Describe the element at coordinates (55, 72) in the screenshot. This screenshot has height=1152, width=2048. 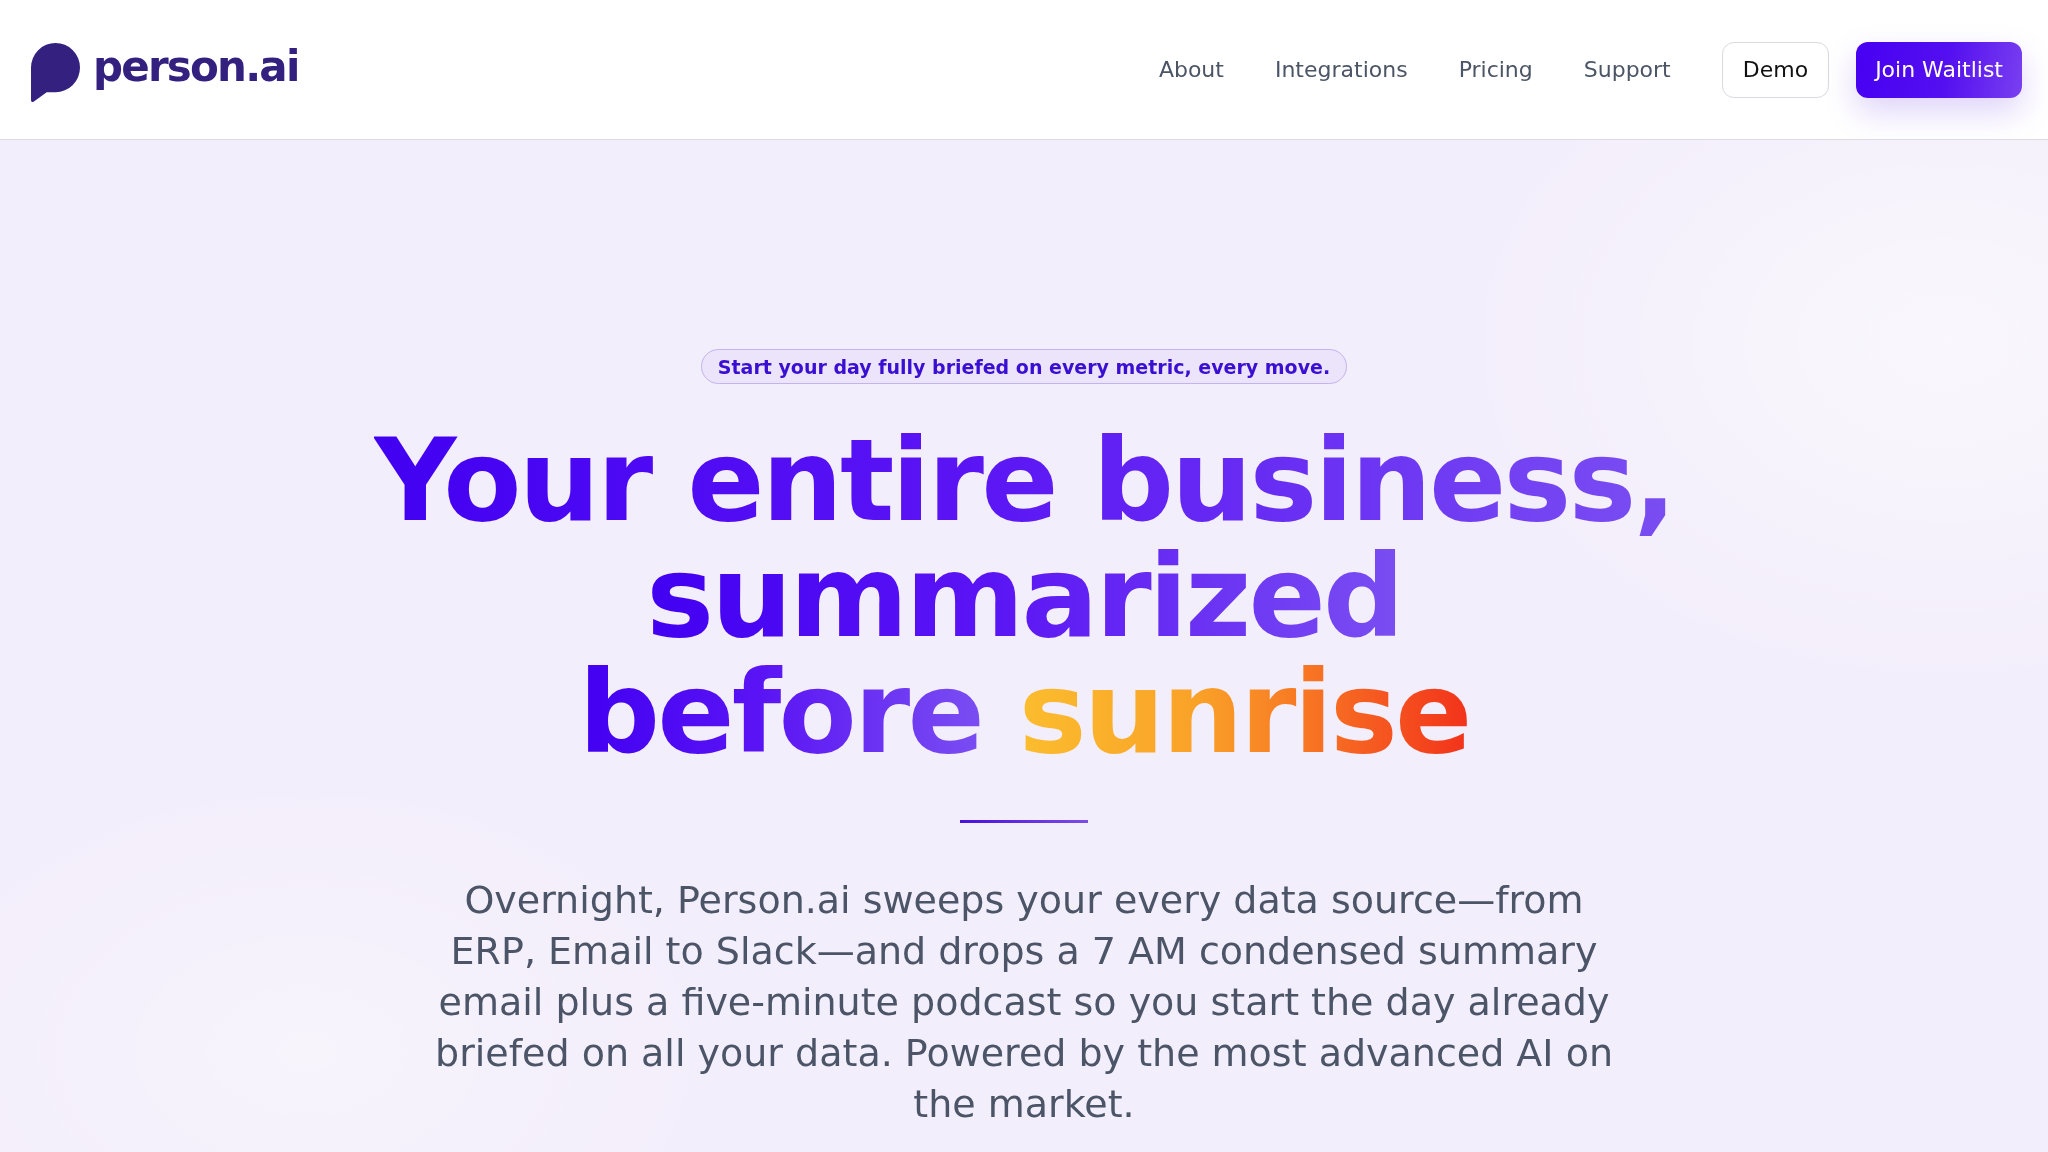
I see `logo-icon` at that location.